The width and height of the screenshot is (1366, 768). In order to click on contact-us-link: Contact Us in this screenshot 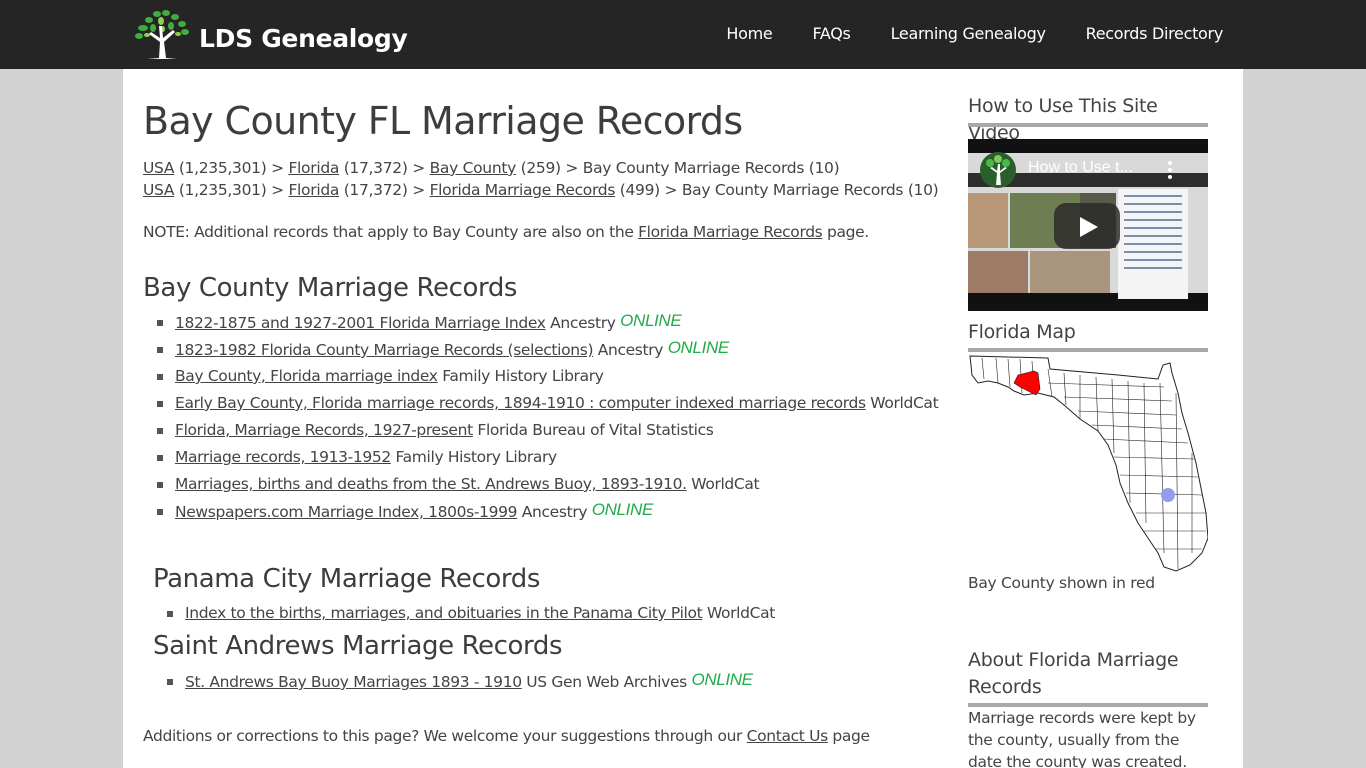, I will do `click(788, 736)`.